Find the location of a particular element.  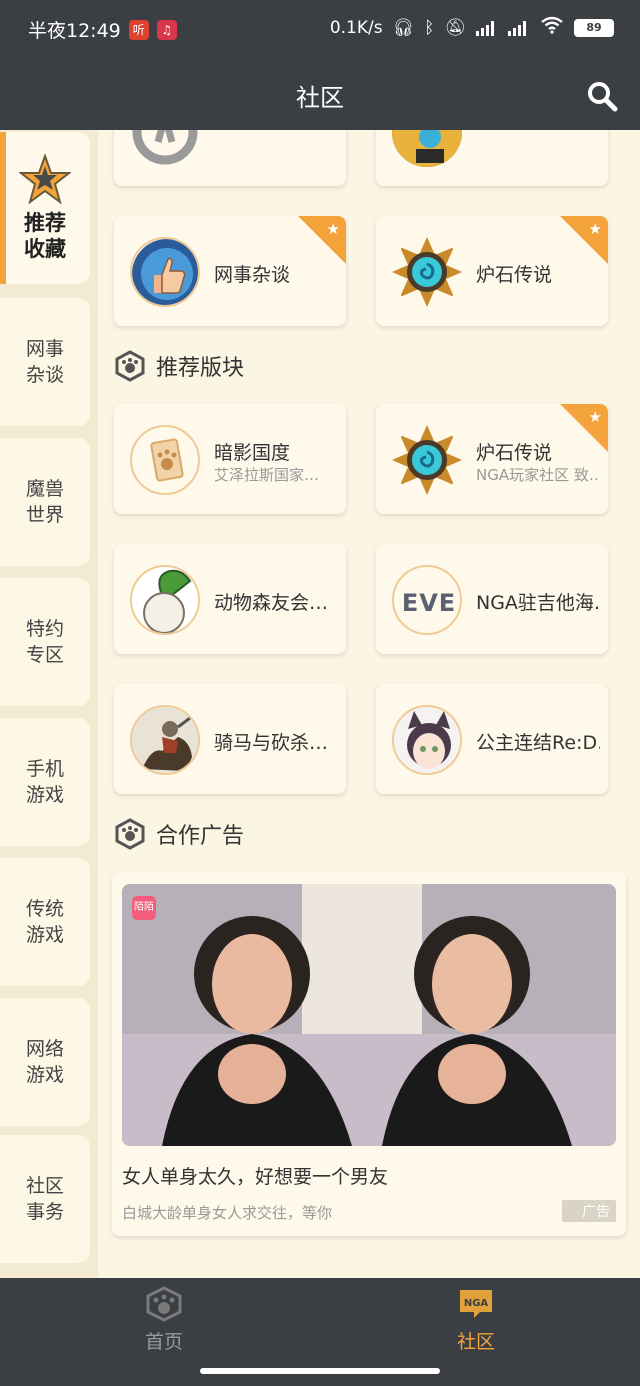

sidebar-item-label: 传统 游戏 is located at coordinates (44, 922).